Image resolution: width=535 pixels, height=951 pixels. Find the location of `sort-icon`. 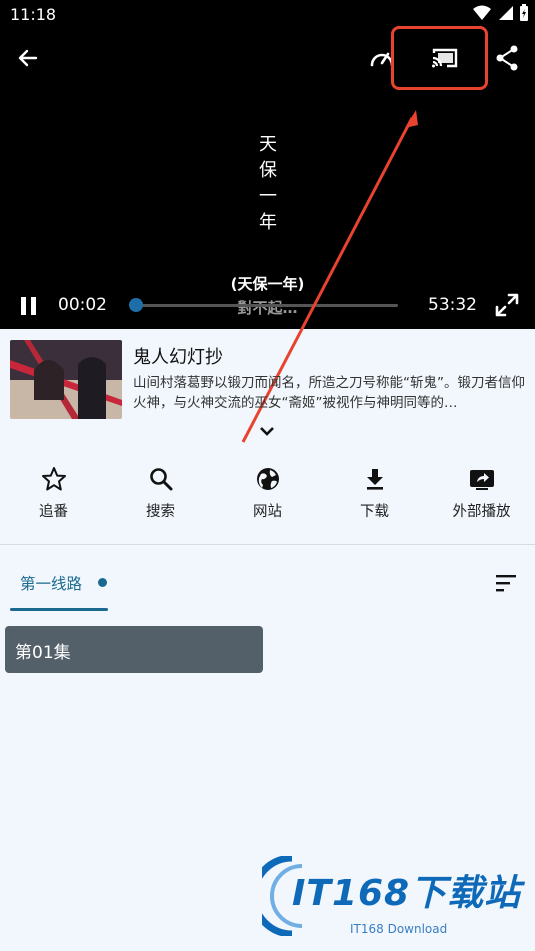

sort-icon is located at coordinates (506, 583).